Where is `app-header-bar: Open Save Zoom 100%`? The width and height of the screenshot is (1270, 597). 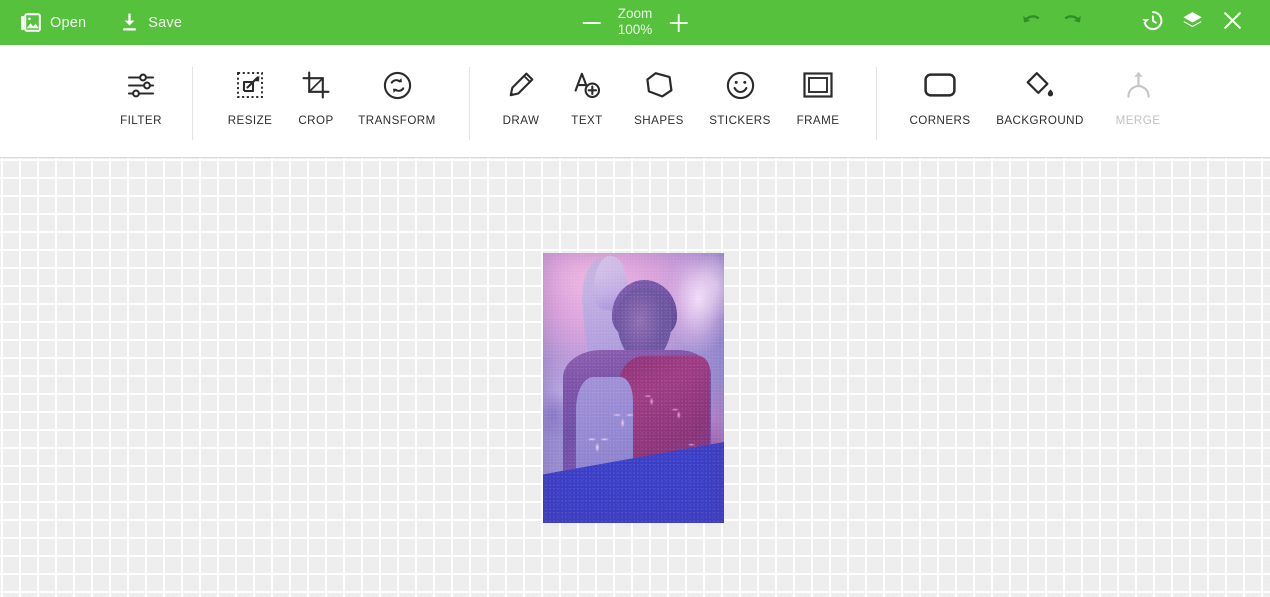
app-header-bar: Open Save Zoom 100% is located at coordinates (635, 22).